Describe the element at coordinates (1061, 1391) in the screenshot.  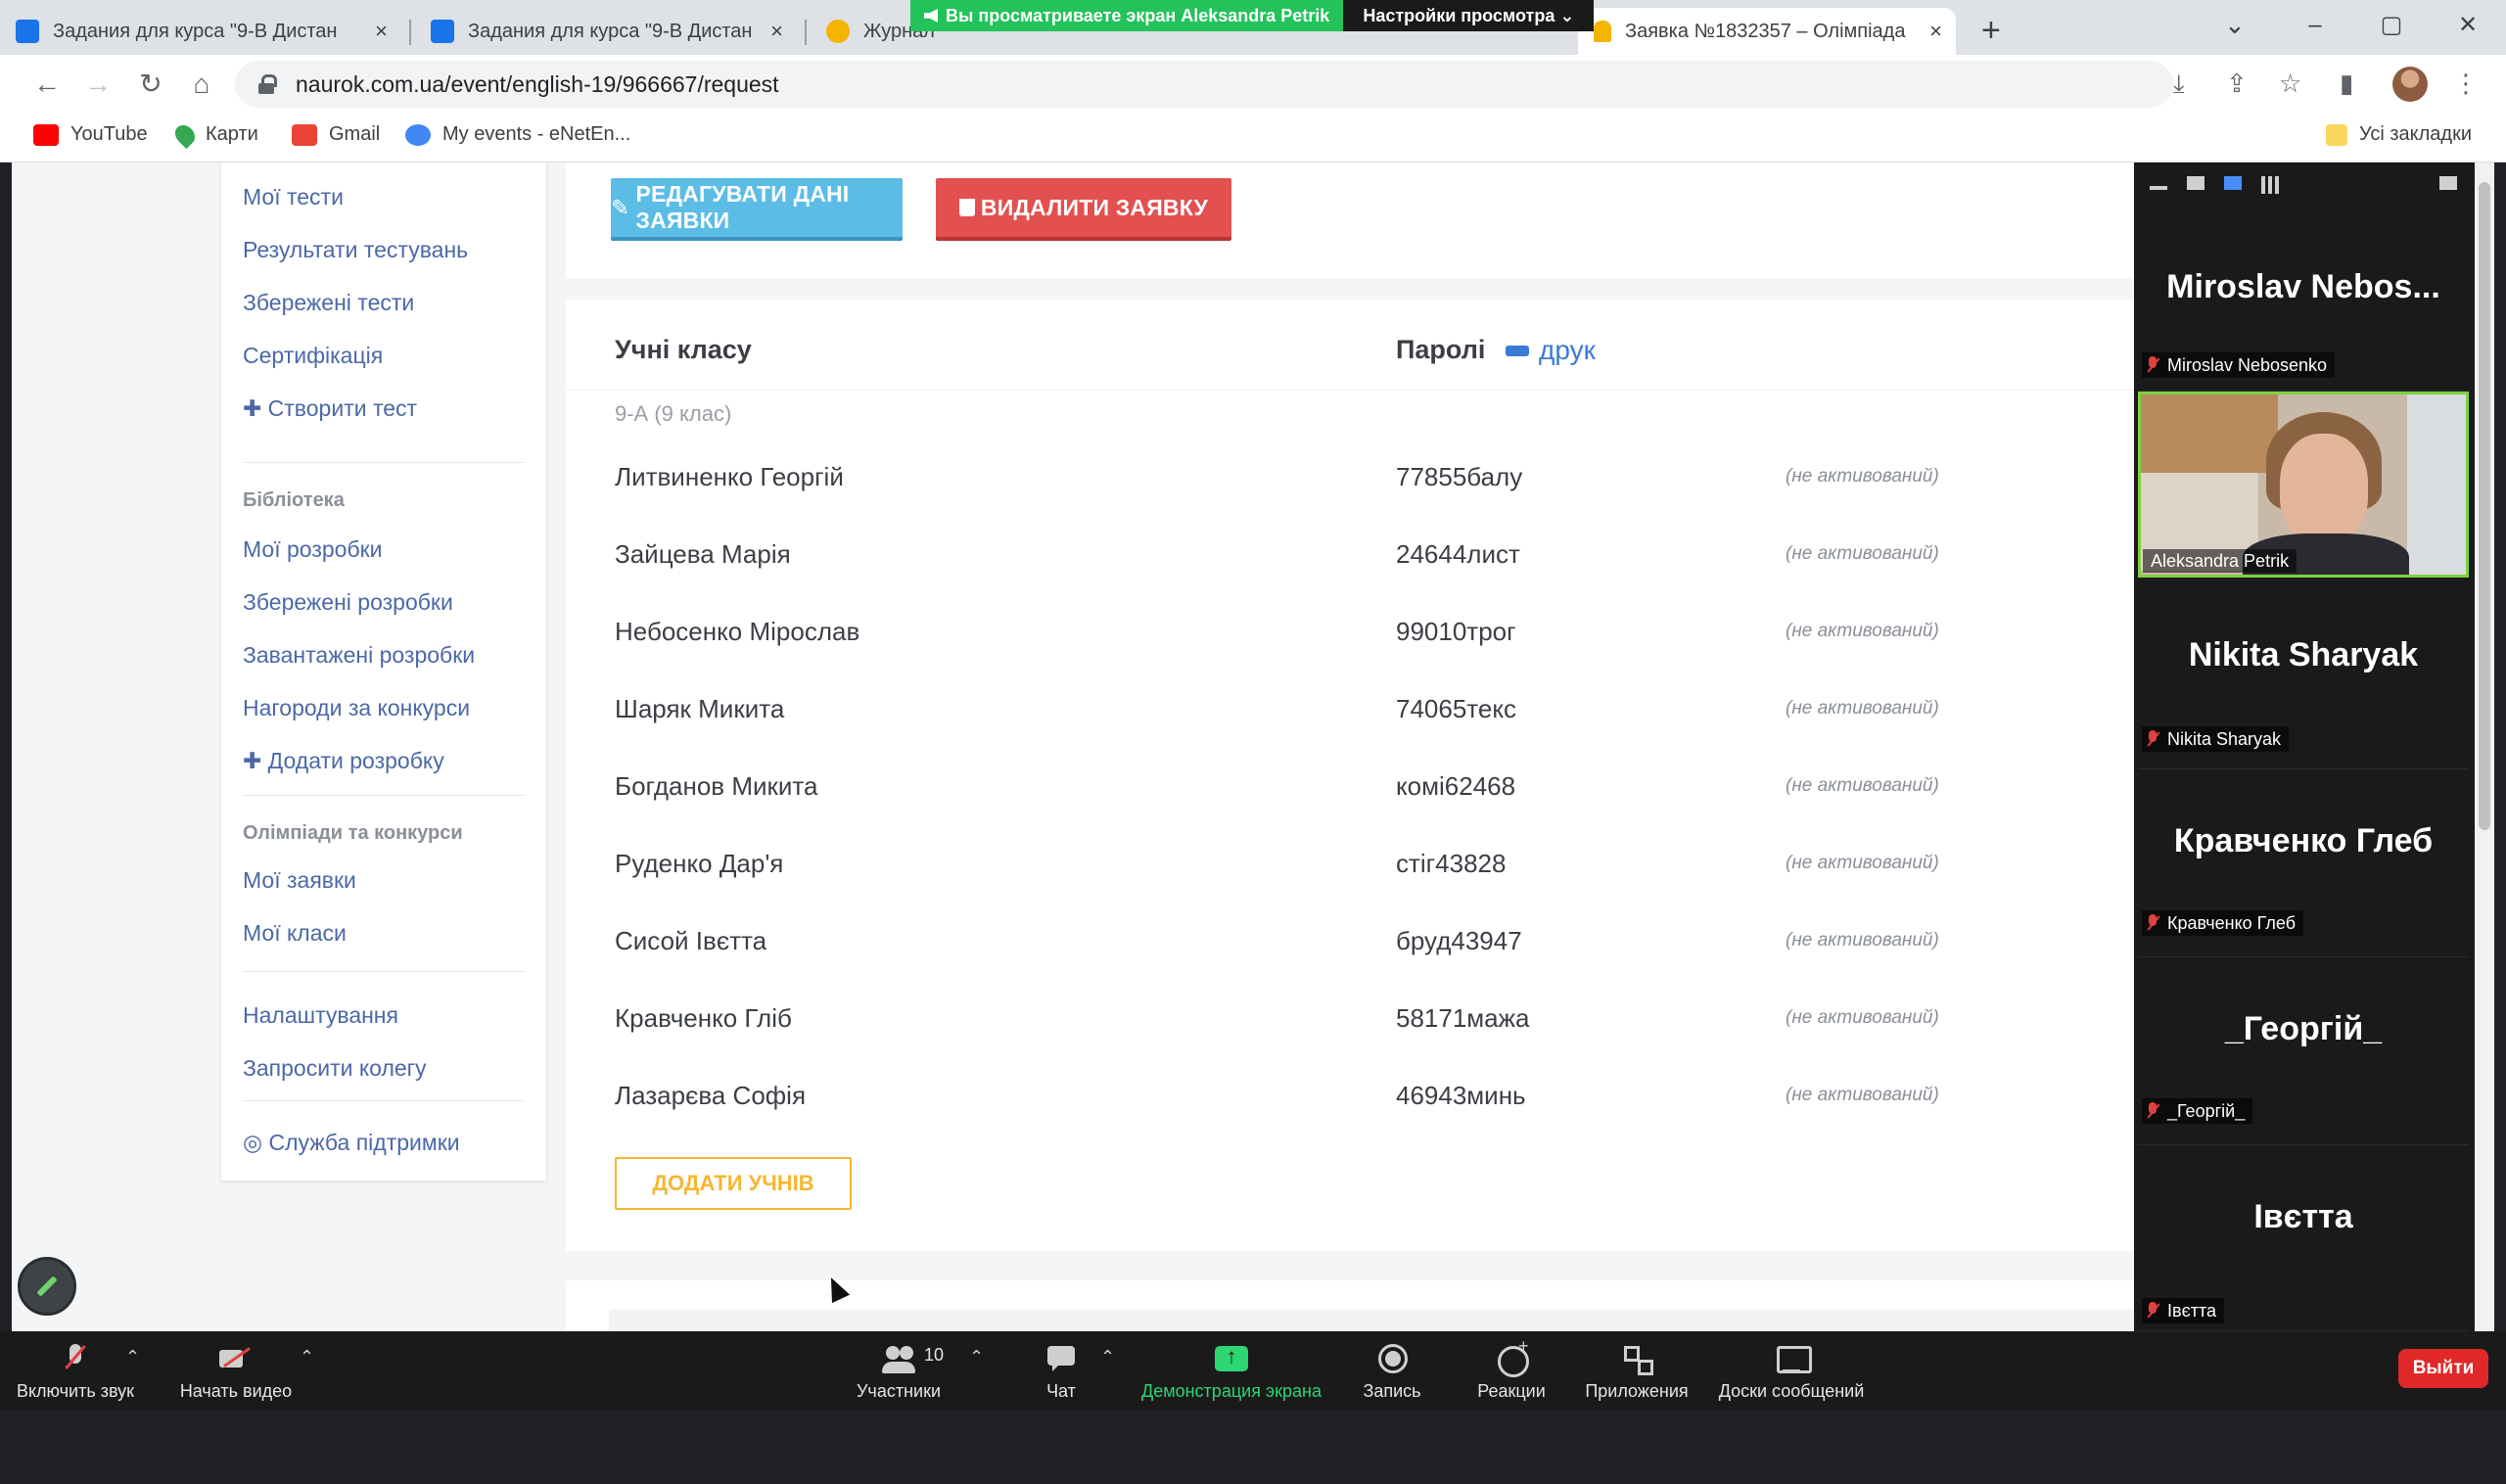
I see `chat-label: Чат` at that location.